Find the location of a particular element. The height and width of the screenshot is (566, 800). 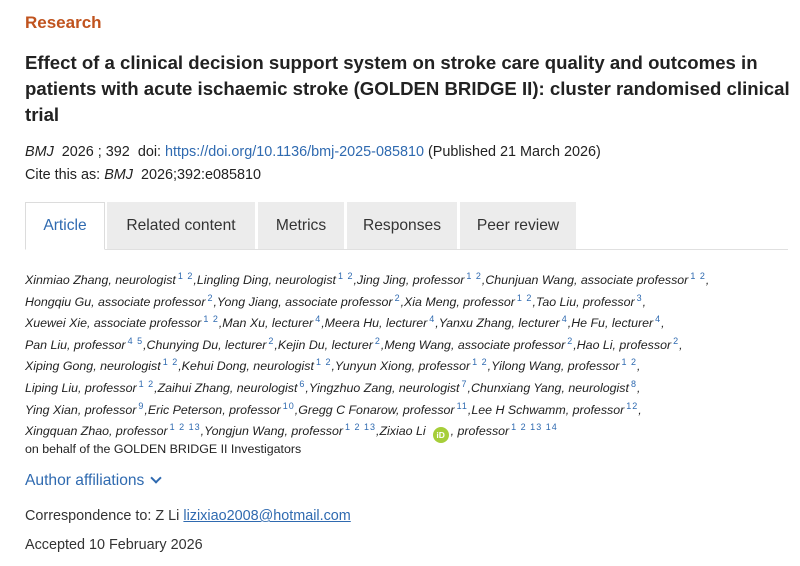

author-name: Yongjun Wang, professor is located at coordinates (273, 431).